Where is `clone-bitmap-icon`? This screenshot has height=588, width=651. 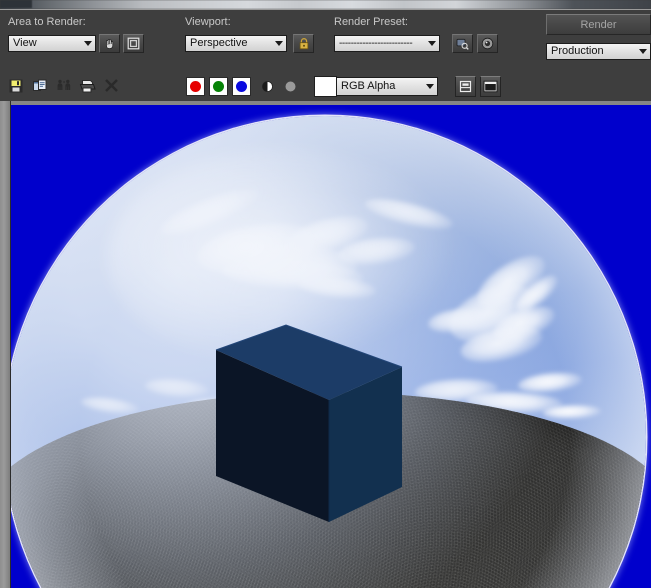
clone-bitmap-icon is located at coordinates (63, 85).